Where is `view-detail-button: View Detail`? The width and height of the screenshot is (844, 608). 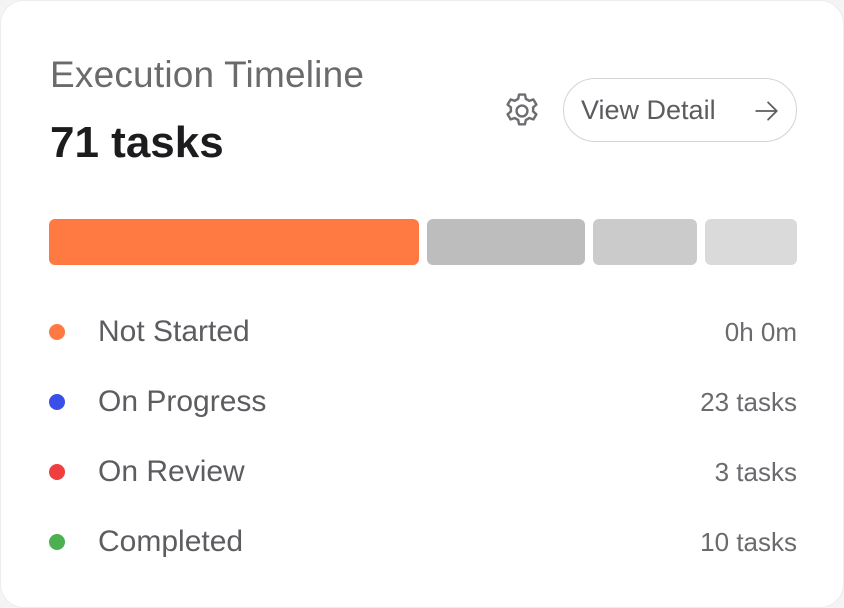 view-detail-button: View Detail is located at coordinates (680, 110).